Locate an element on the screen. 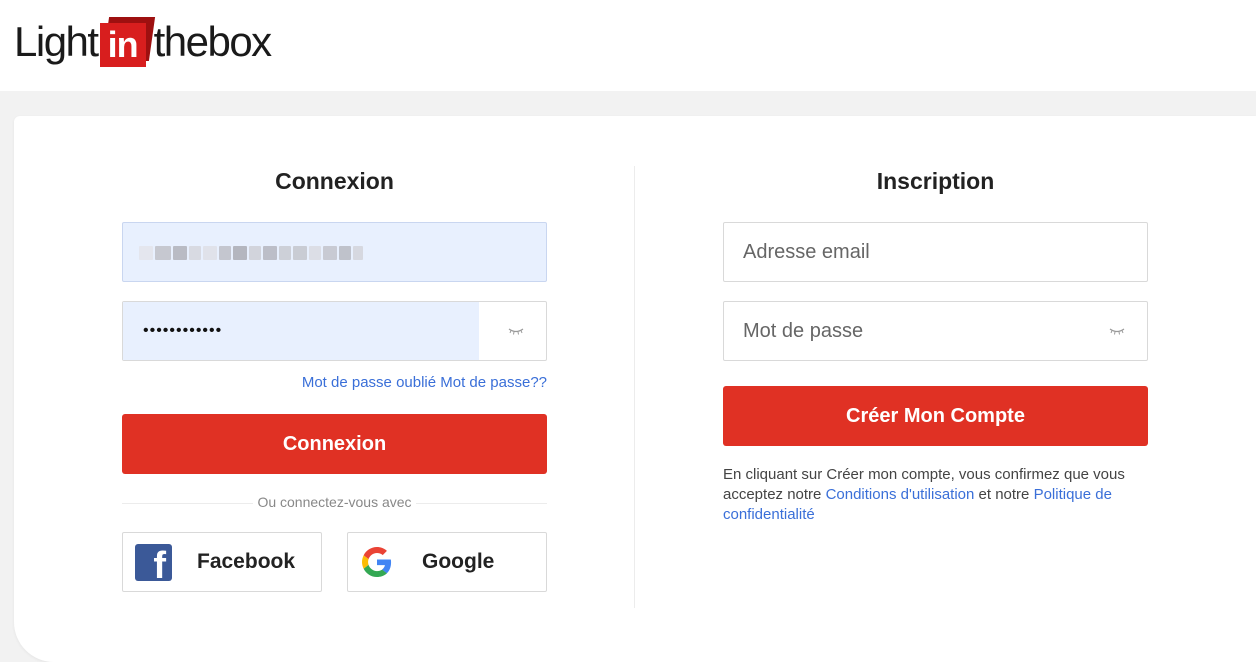 The width and height of the screenshot is (1256, 662). password-value: •••••••••••• is located at coordinates (183, 330).